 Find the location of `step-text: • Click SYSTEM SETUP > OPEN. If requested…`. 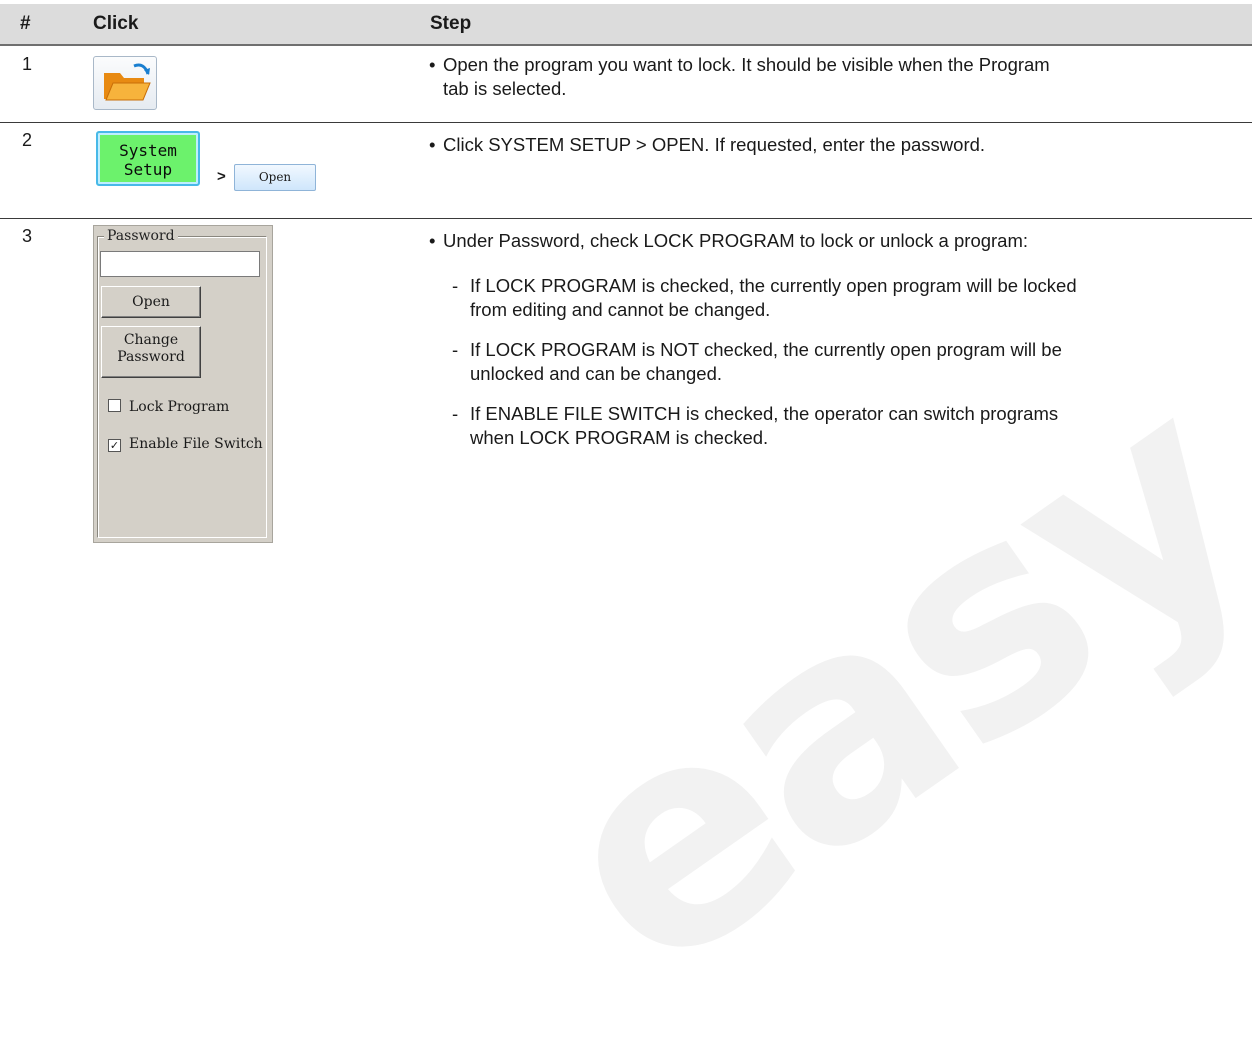

step-text: • Click SYSTEM SETUP > OPEN. If requested… is located at coordinates (707, 144).